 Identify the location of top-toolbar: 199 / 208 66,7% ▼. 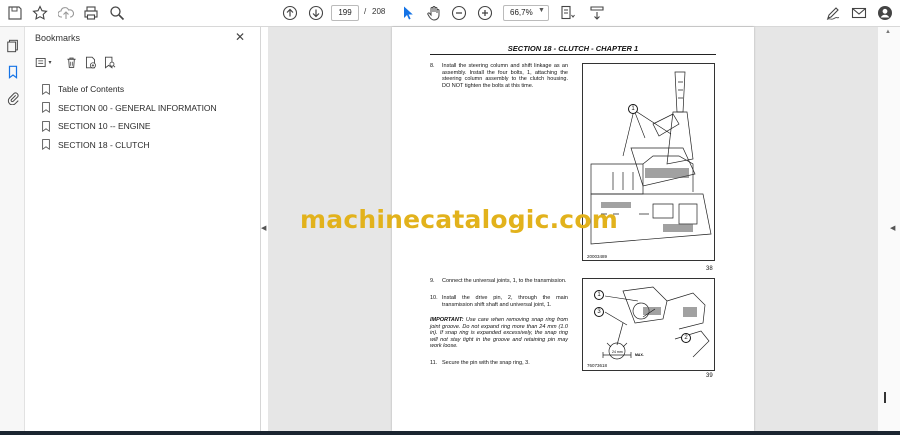
(450, 13).